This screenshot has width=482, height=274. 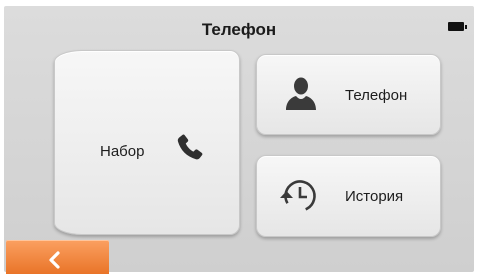 I want to click on phone-contacts-tile: Телефон, so click(x=348, y=94).